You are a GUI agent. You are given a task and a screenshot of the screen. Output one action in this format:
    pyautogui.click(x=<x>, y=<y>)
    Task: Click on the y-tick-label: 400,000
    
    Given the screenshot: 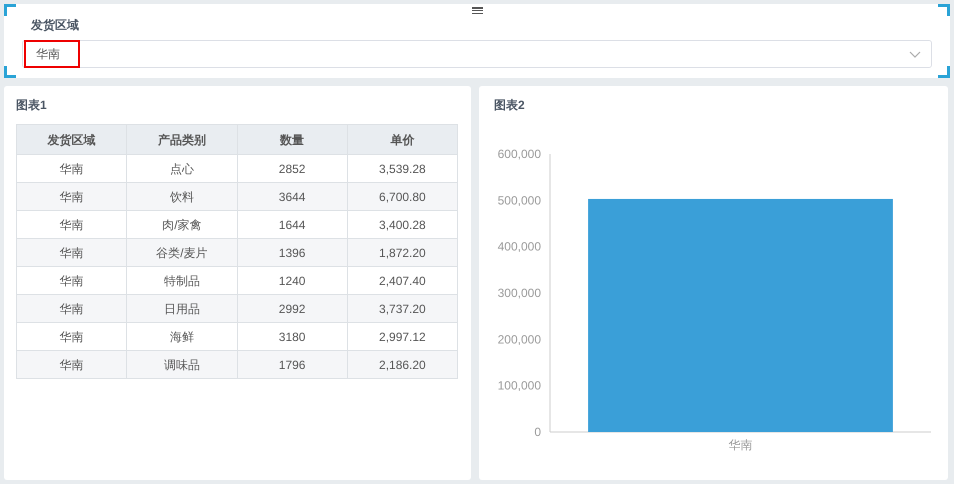 What is the action you would take?
    pyautogui.click(x=519, y=247)
    